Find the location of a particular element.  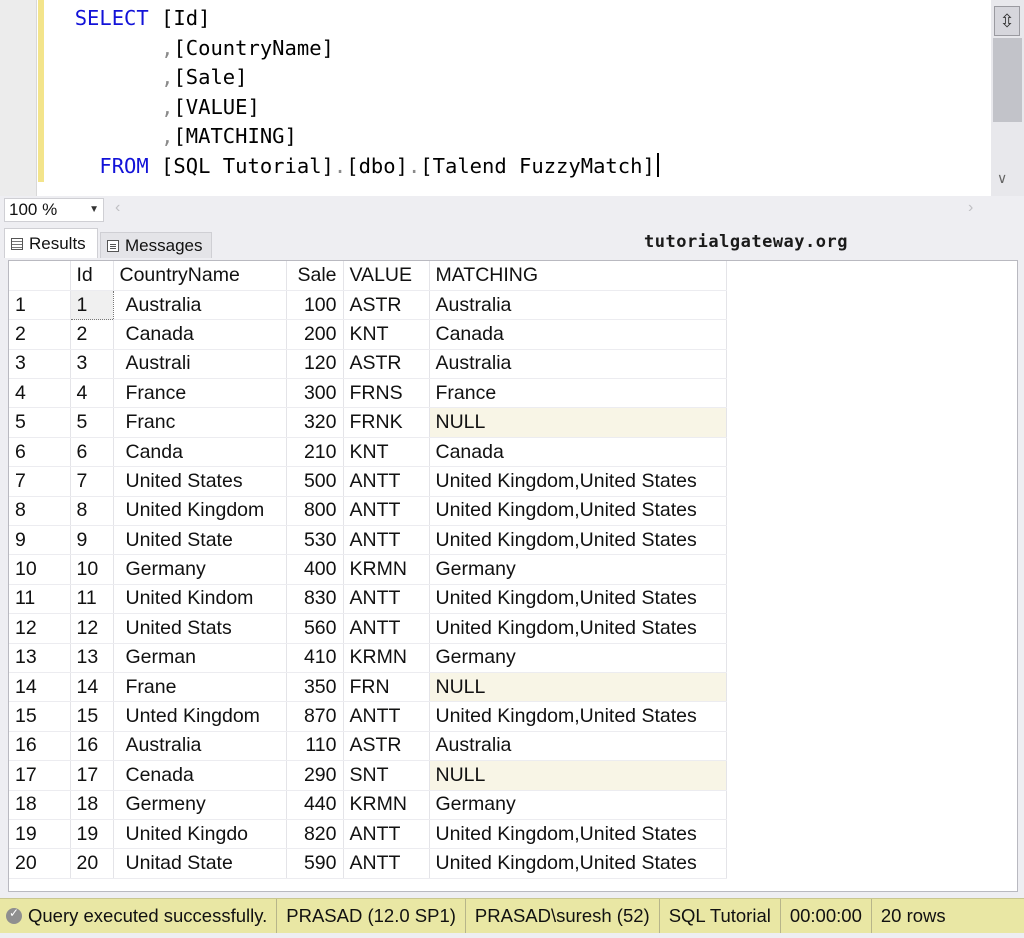

row-number: 4 is located at coordinates (40, 393).